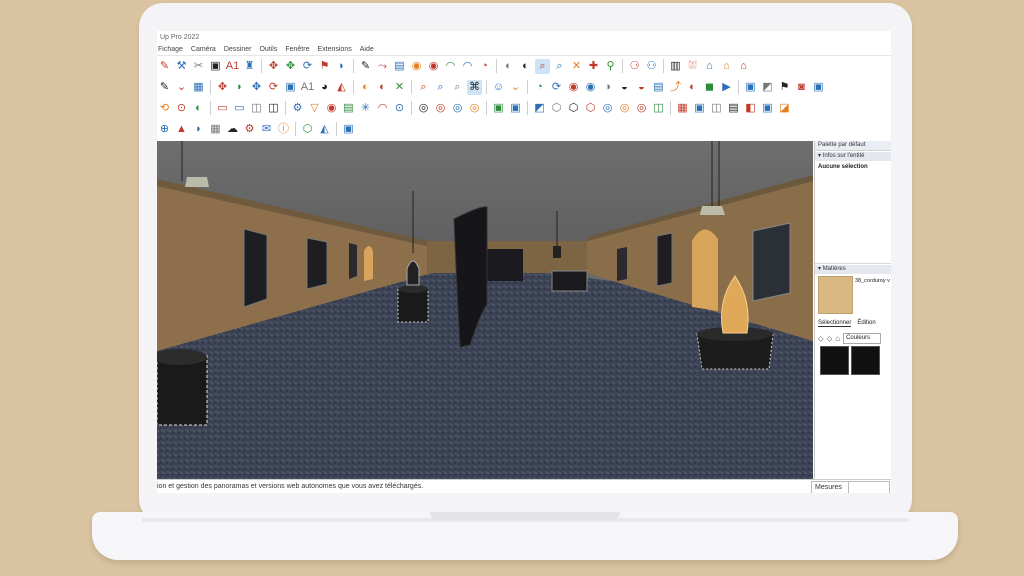 The height and width of the screenshot is (576, 1024). What do you see at coordinates (675, 87) in the screenshot?
I see `toolbar-tool-icon: ⤴` at bounding box center [675, 87].